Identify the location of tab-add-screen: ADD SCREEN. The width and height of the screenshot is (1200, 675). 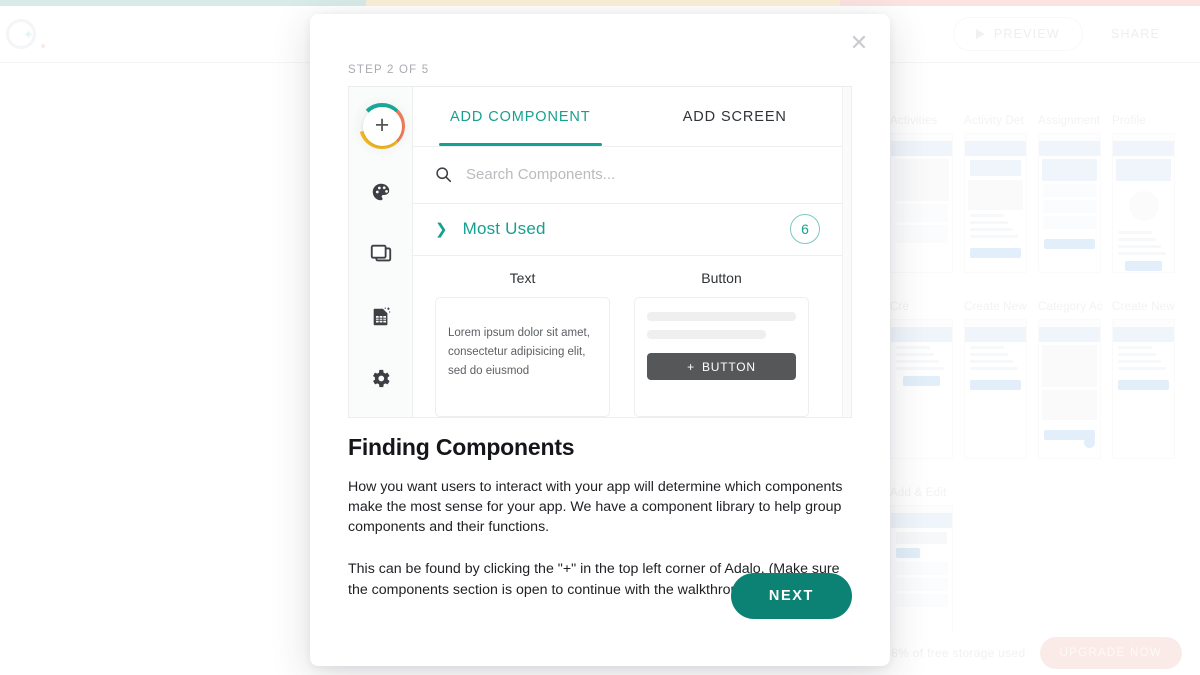
(735, 116).